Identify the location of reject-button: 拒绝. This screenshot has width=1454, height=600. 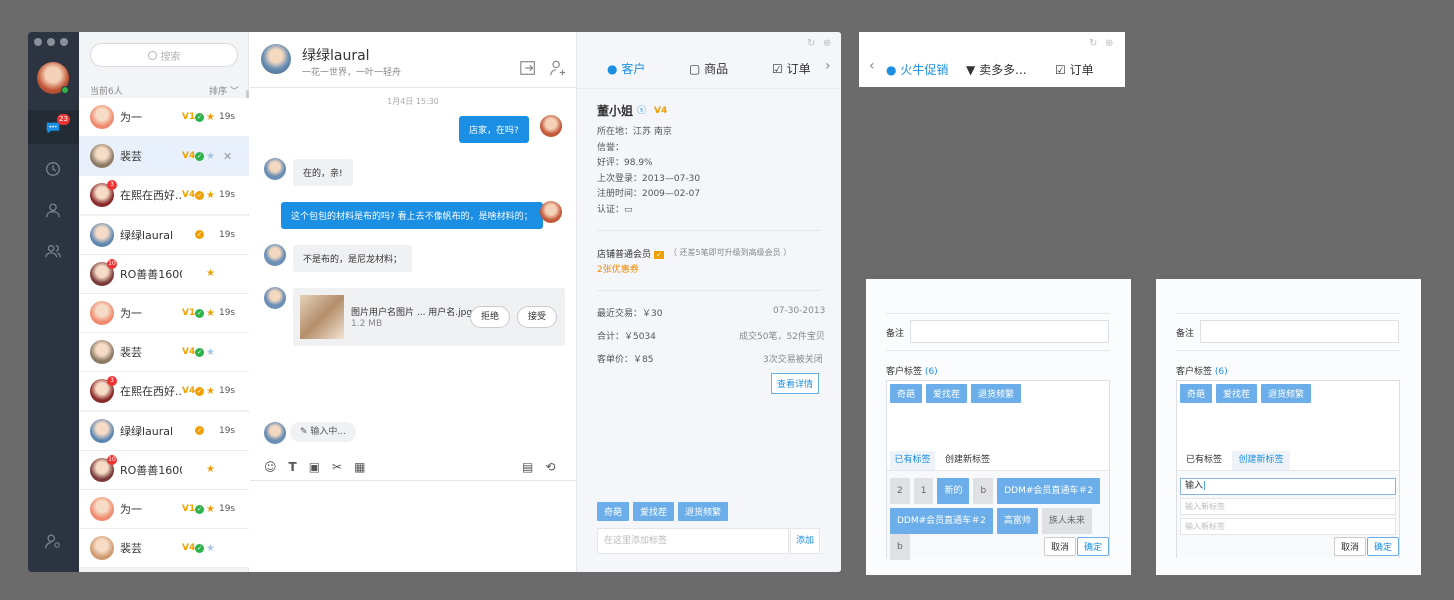
(490, 317).